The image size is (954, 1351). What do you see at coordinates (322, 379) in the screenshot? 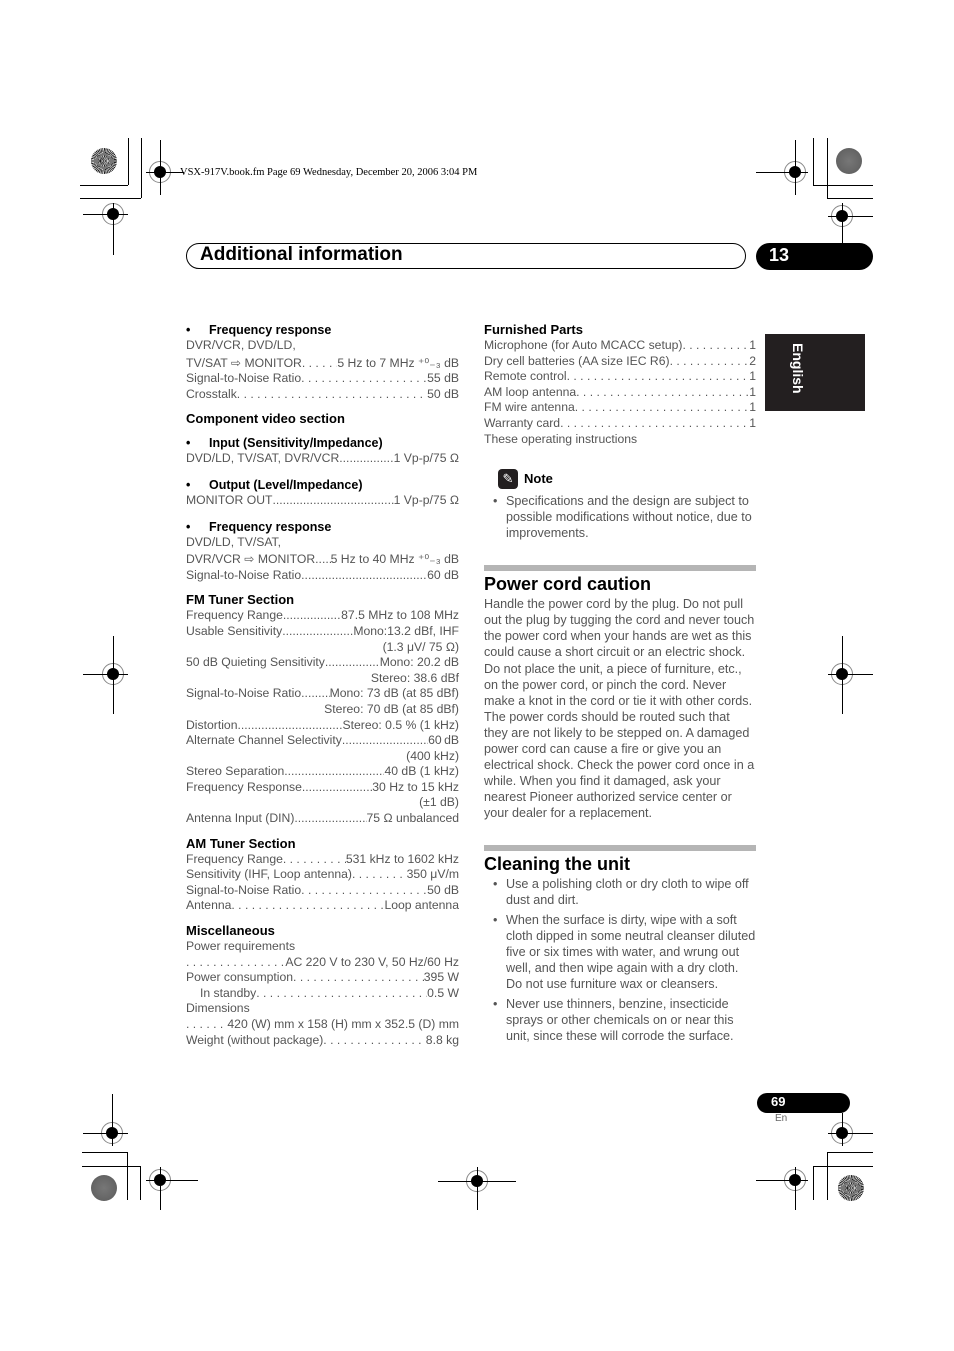
I see `spec-row: Signal-to-Noise Ratio55 dB` at bounding box center [322, 379].